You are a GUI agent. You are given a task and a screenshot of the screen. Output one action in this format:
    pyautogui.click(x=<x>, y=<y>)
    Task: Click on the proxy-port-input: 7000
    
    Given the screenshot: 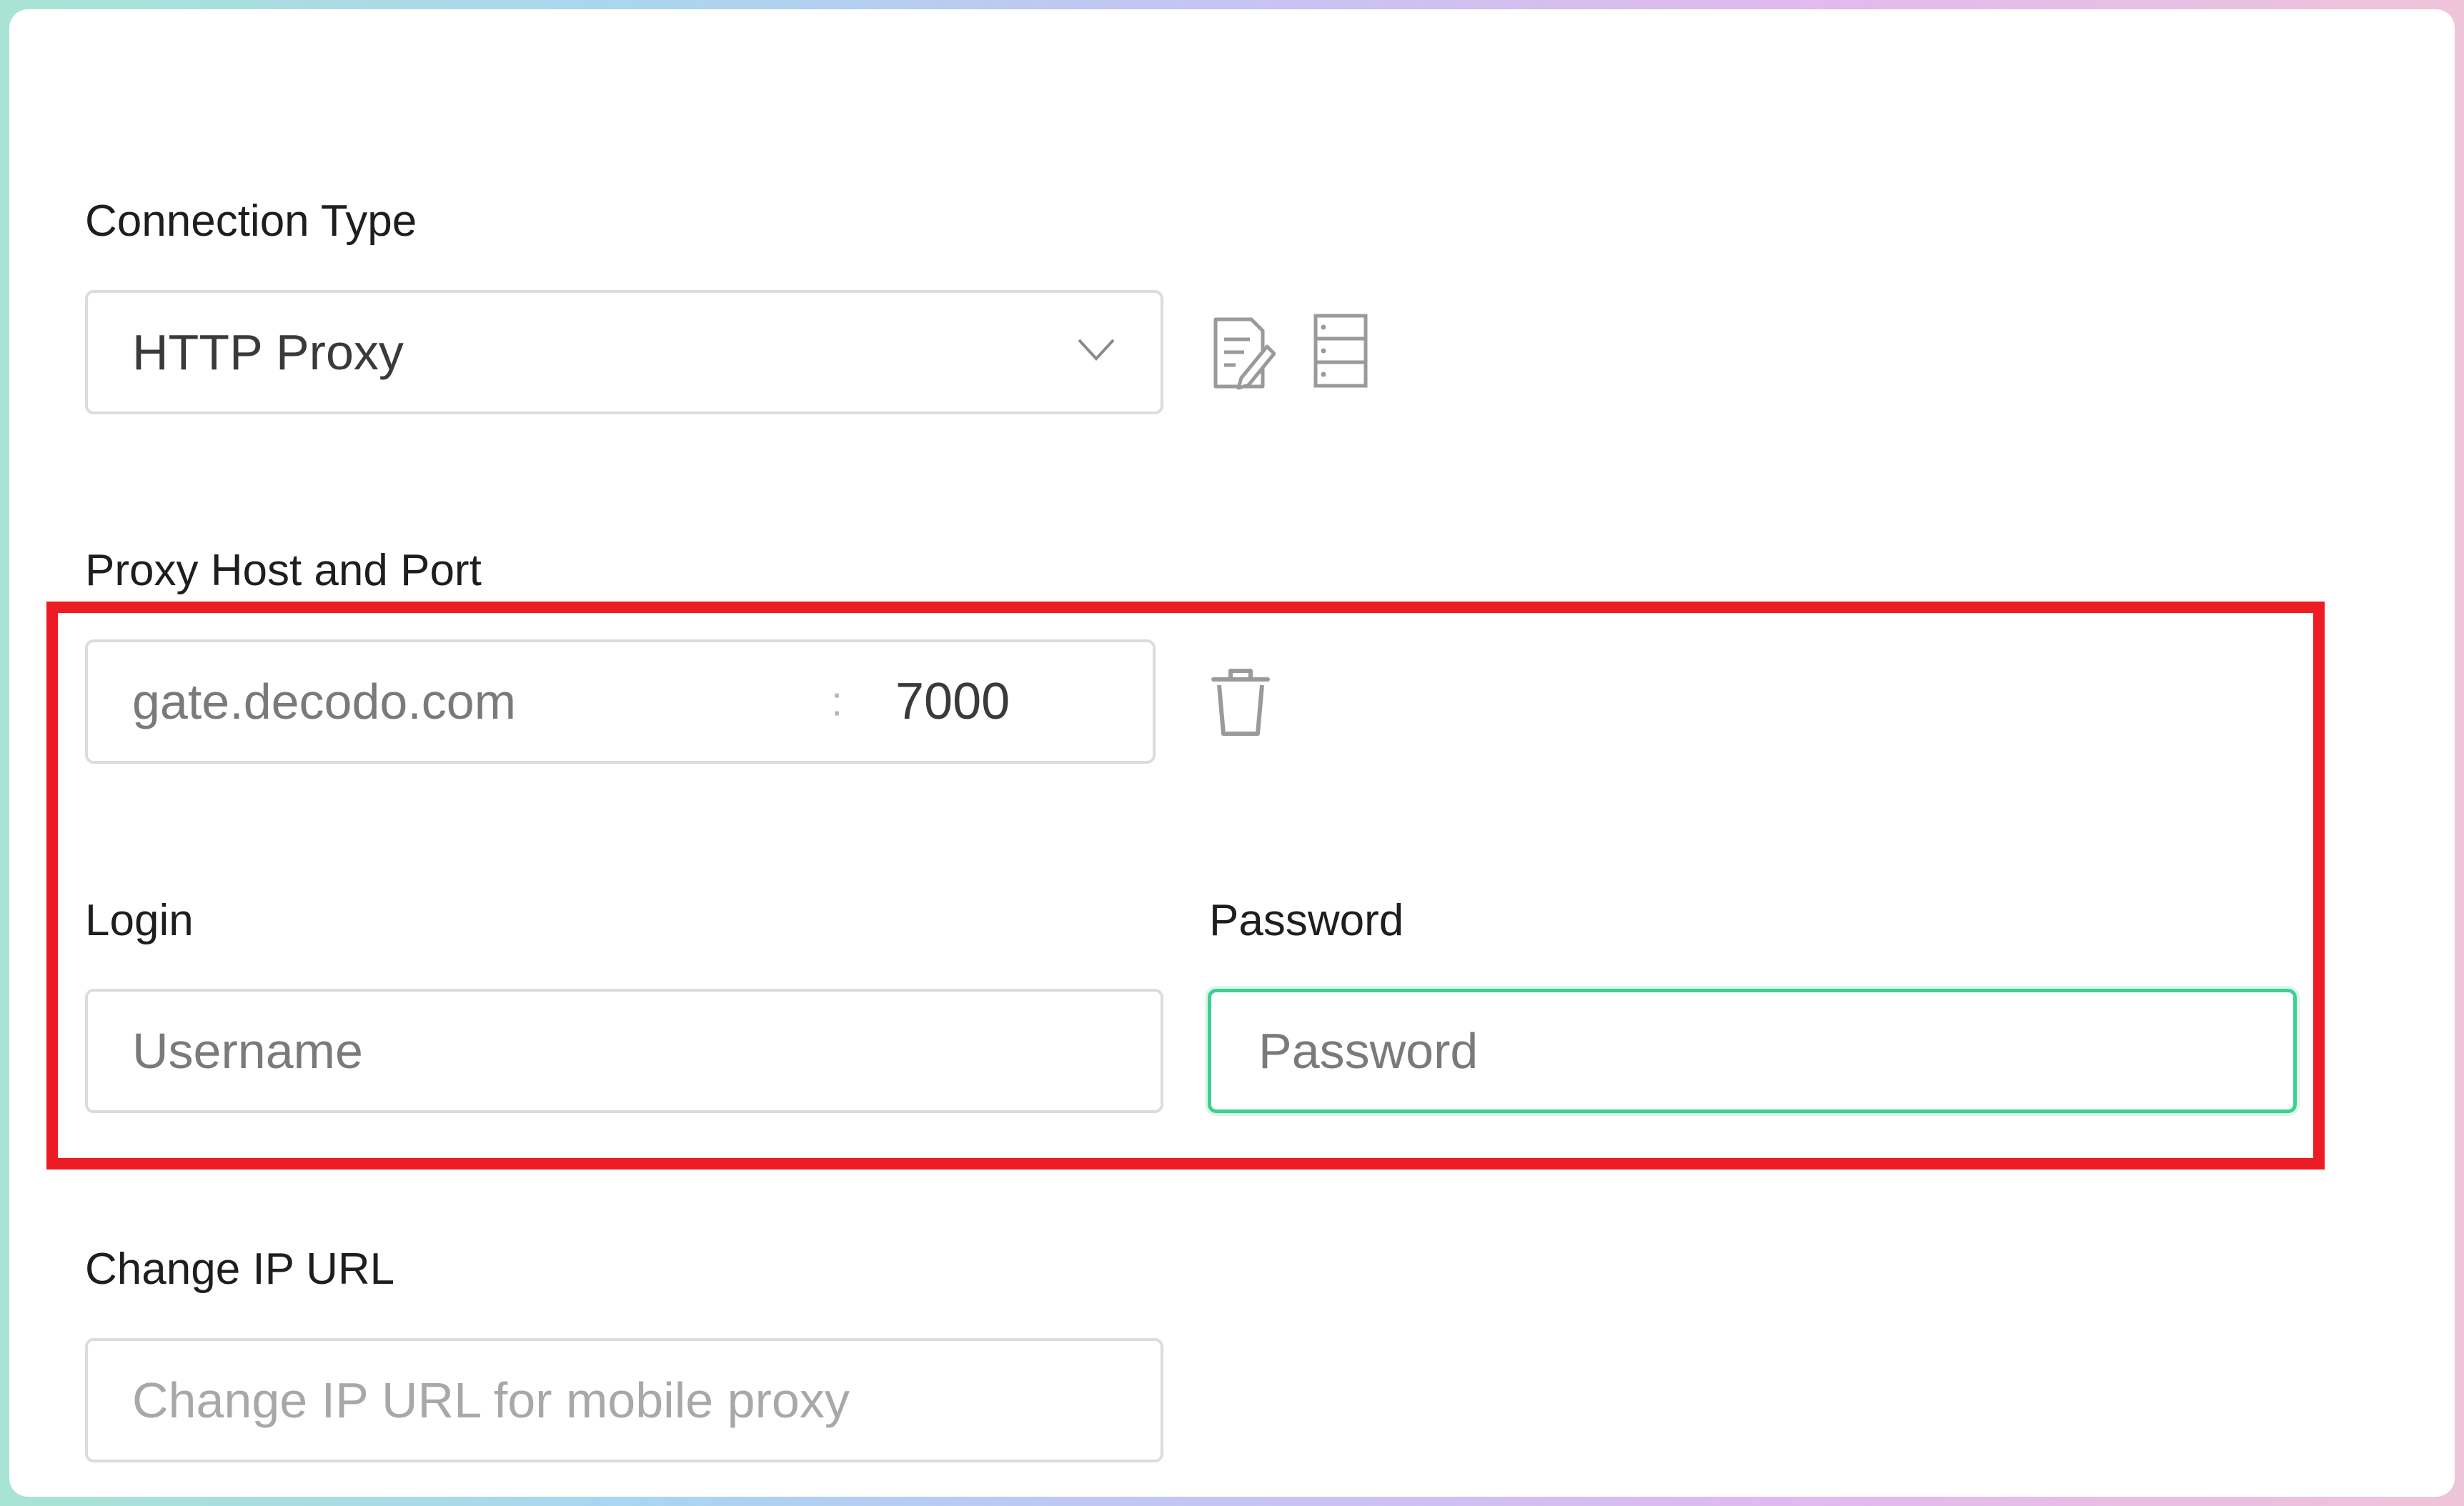 What is the action you would take?
    pyautogui.click(x=953, y=702)
    